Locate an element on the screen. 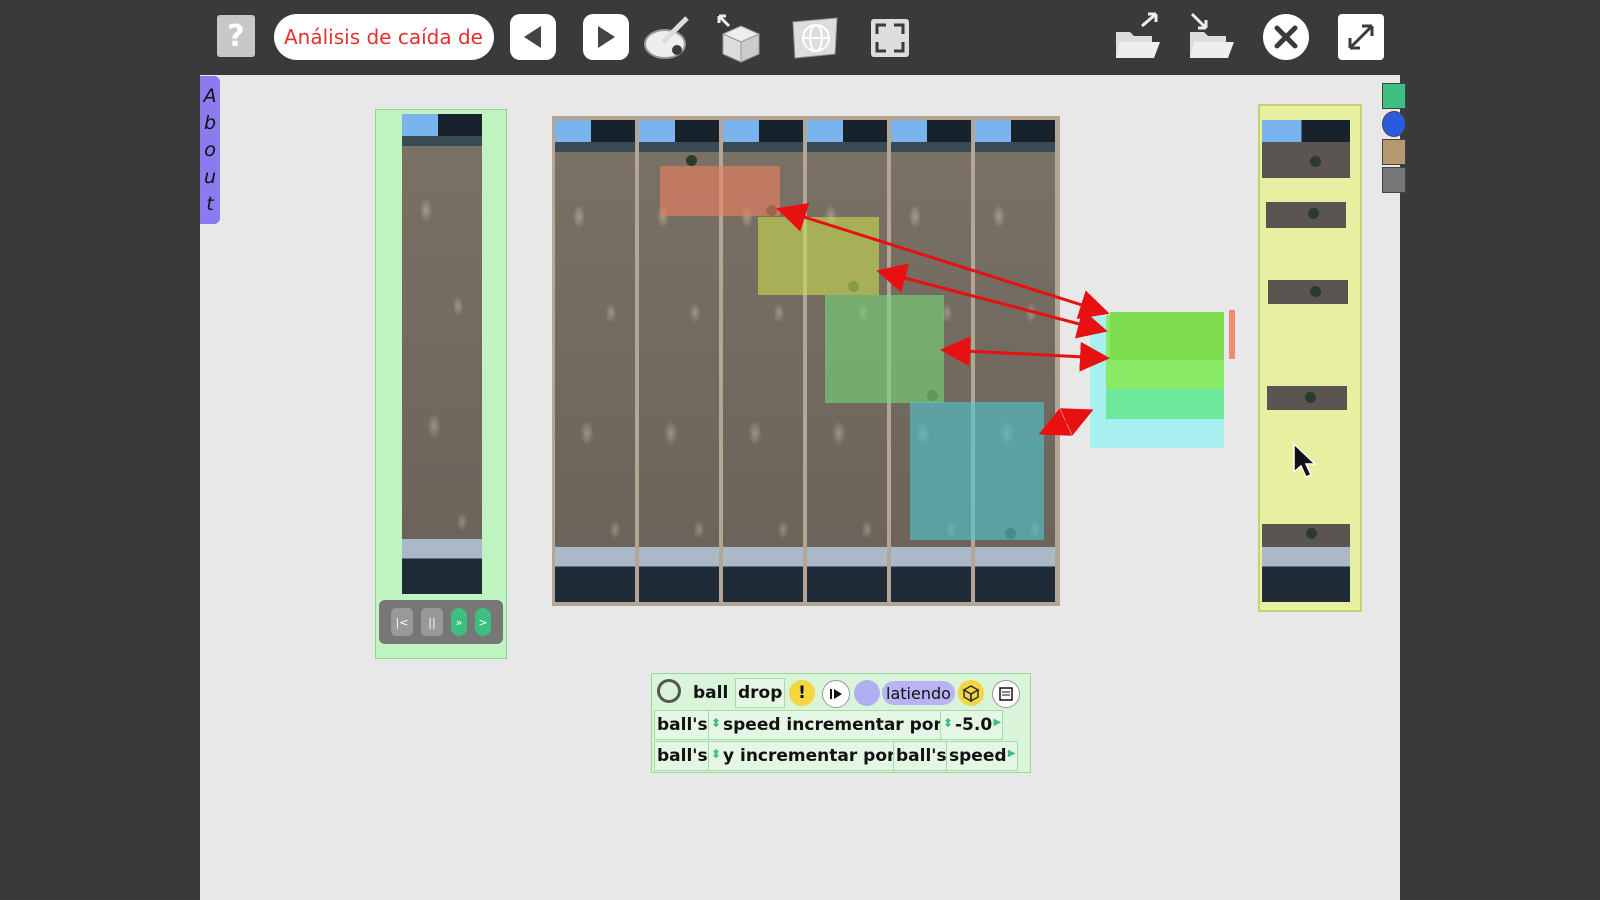  exclamation-icon: ! is located at coordinates (802, 693).